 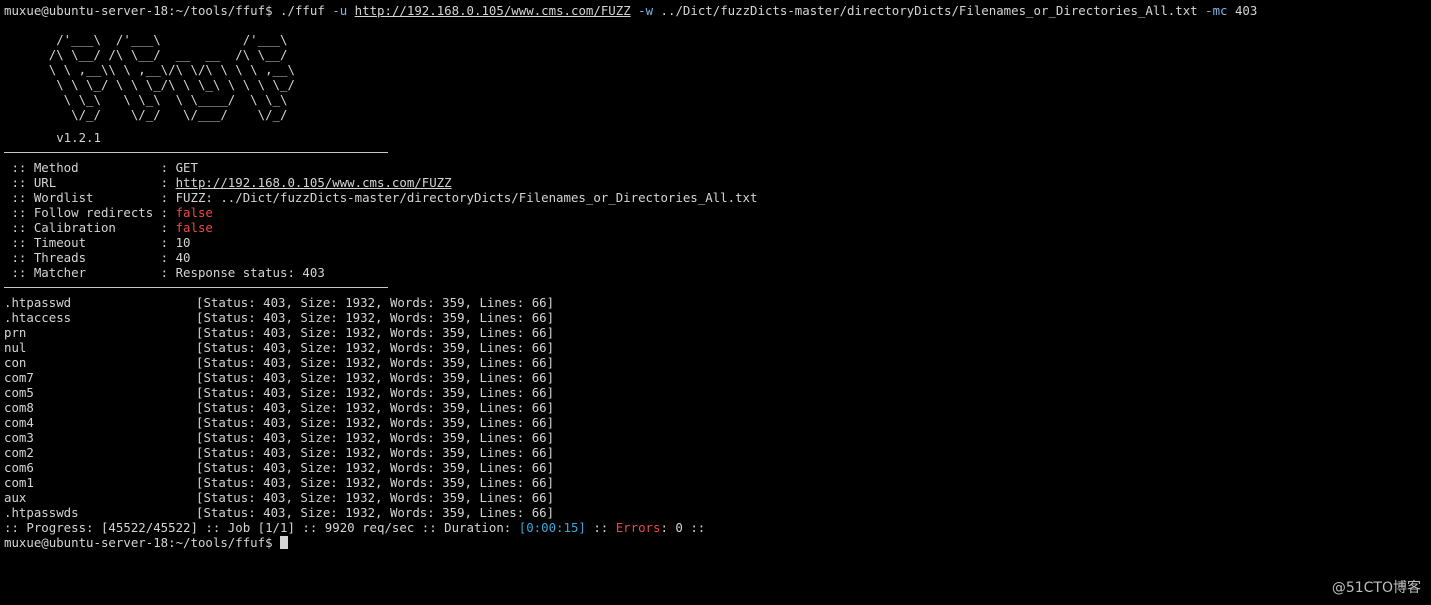 What do you see at coordinates (97, 257) in the screenshot?
I see `config-threads: :: Threads : 40` at bounding box center [97, 257].